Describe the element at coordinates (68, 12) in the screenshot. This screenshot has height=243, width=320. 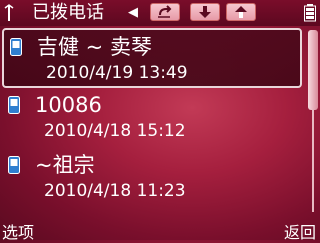
I see `page-title: 已拨电话` at that location.